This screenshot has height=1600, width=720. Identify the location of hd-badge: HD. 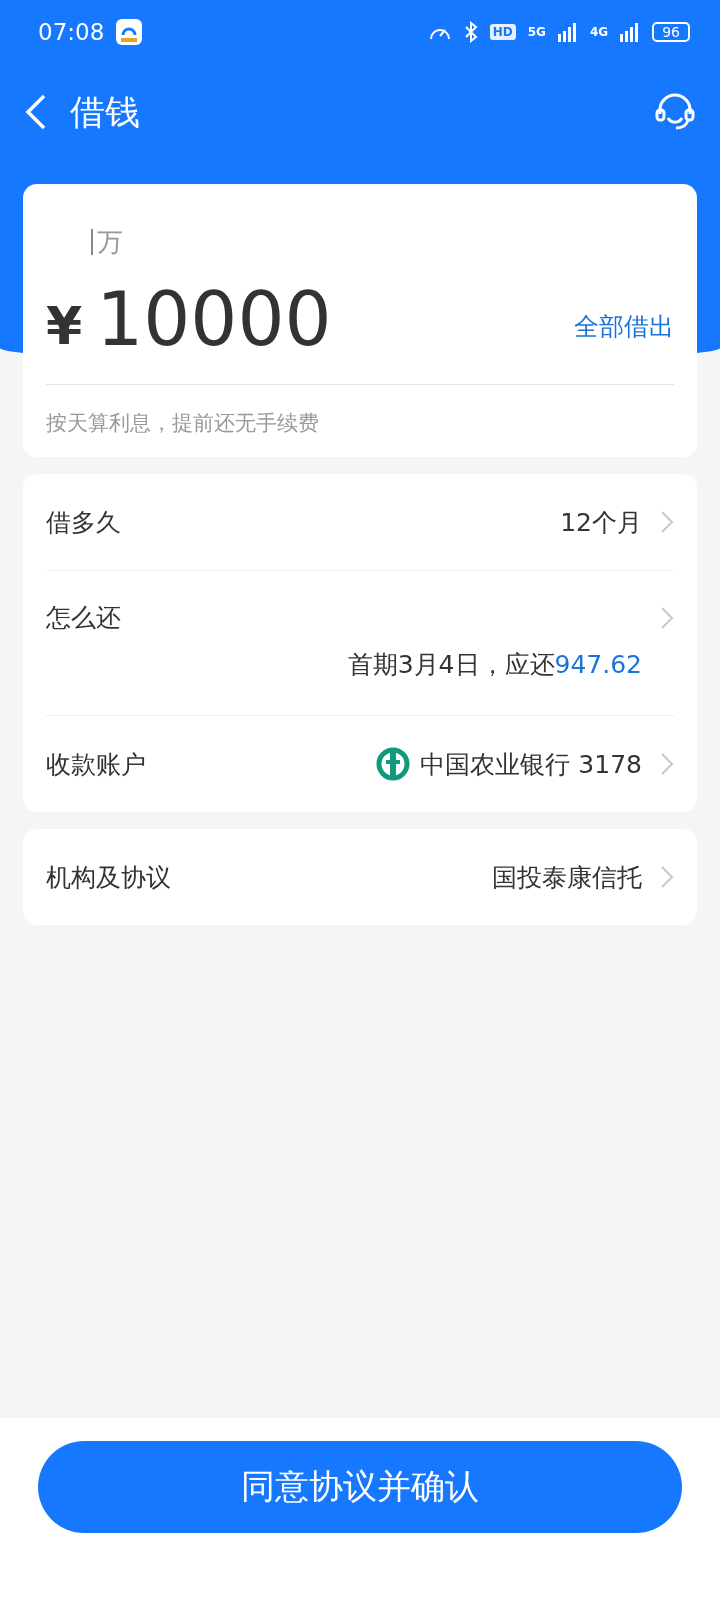
(502, 32).